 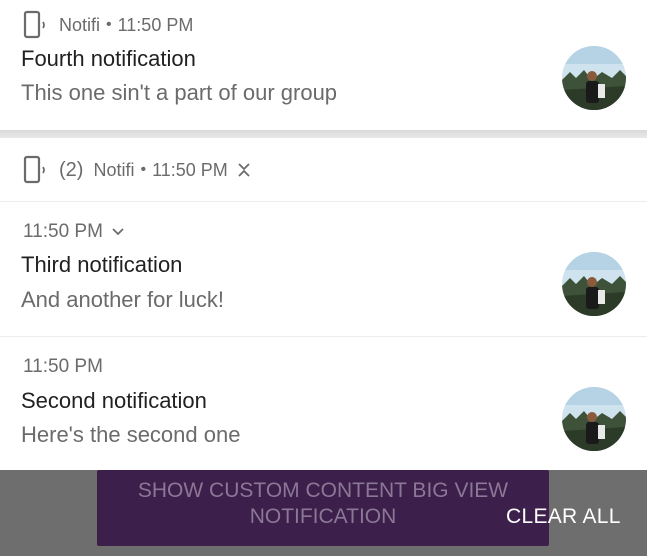 What do you see at coordinates (108, 58) in the screenshot?
I see `notification-title: Fourth notification` at bounding box center [108, 58].